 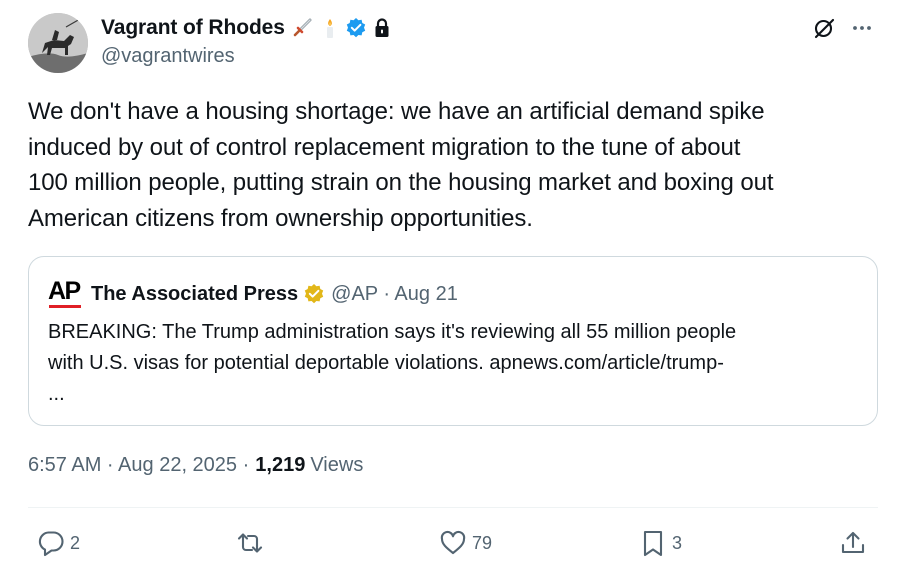 What do you see at coordinates (168, 56) in the screenshot?
I see `author-handle: @vagrantwires` at bounding box center [168, 56].